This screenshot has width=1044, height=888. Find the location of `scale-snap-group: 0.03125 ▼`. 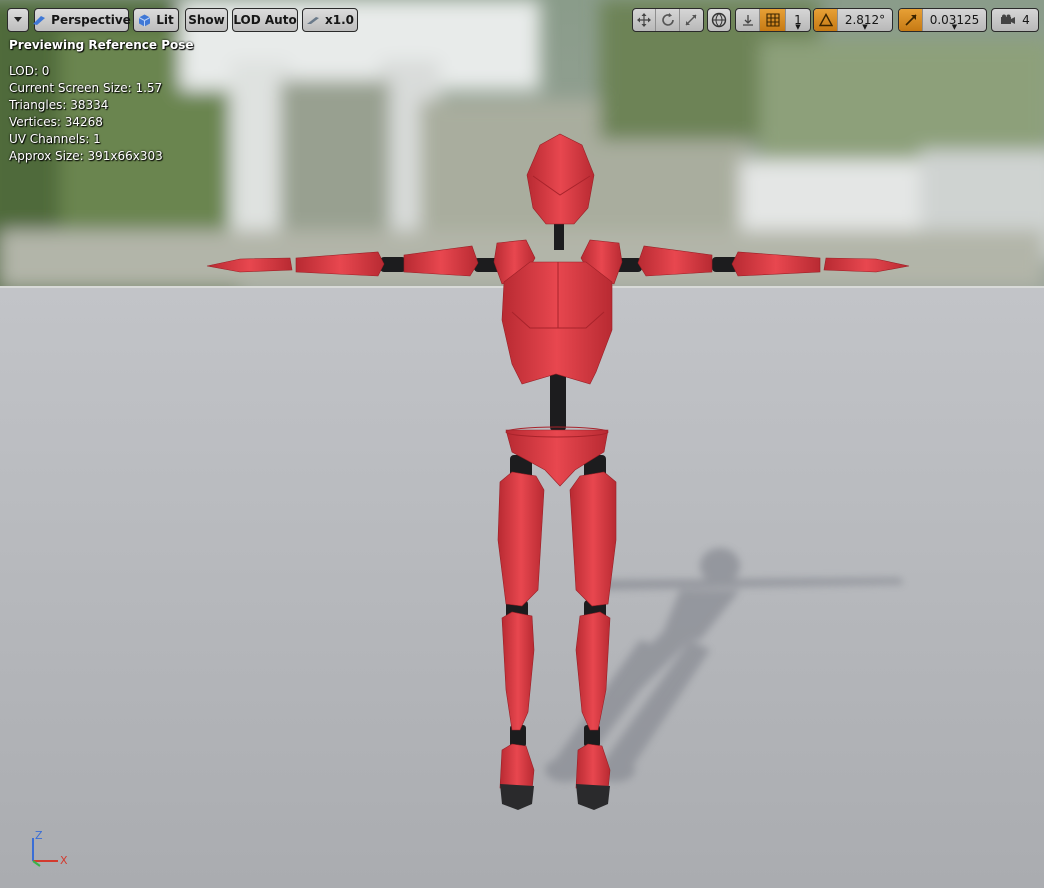

scale-snap-group: 0.03125 ▼ is located at coordinates (942, 20).